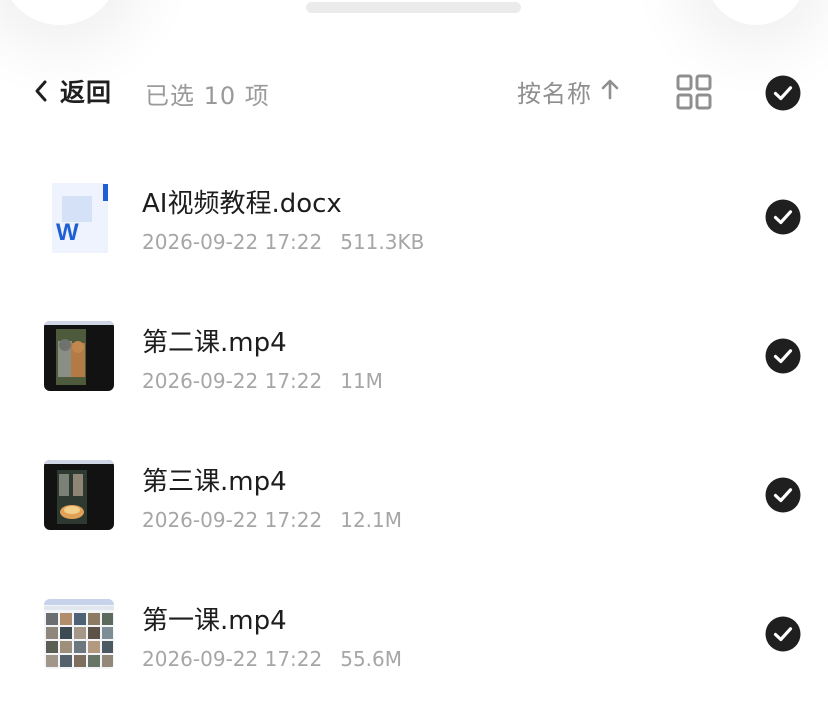 This screenshot has width=828, height=718. What do you see at coordinates (67, 232) in the screenshot?
I see `svg-text: W` at bounding box center [67, 232].